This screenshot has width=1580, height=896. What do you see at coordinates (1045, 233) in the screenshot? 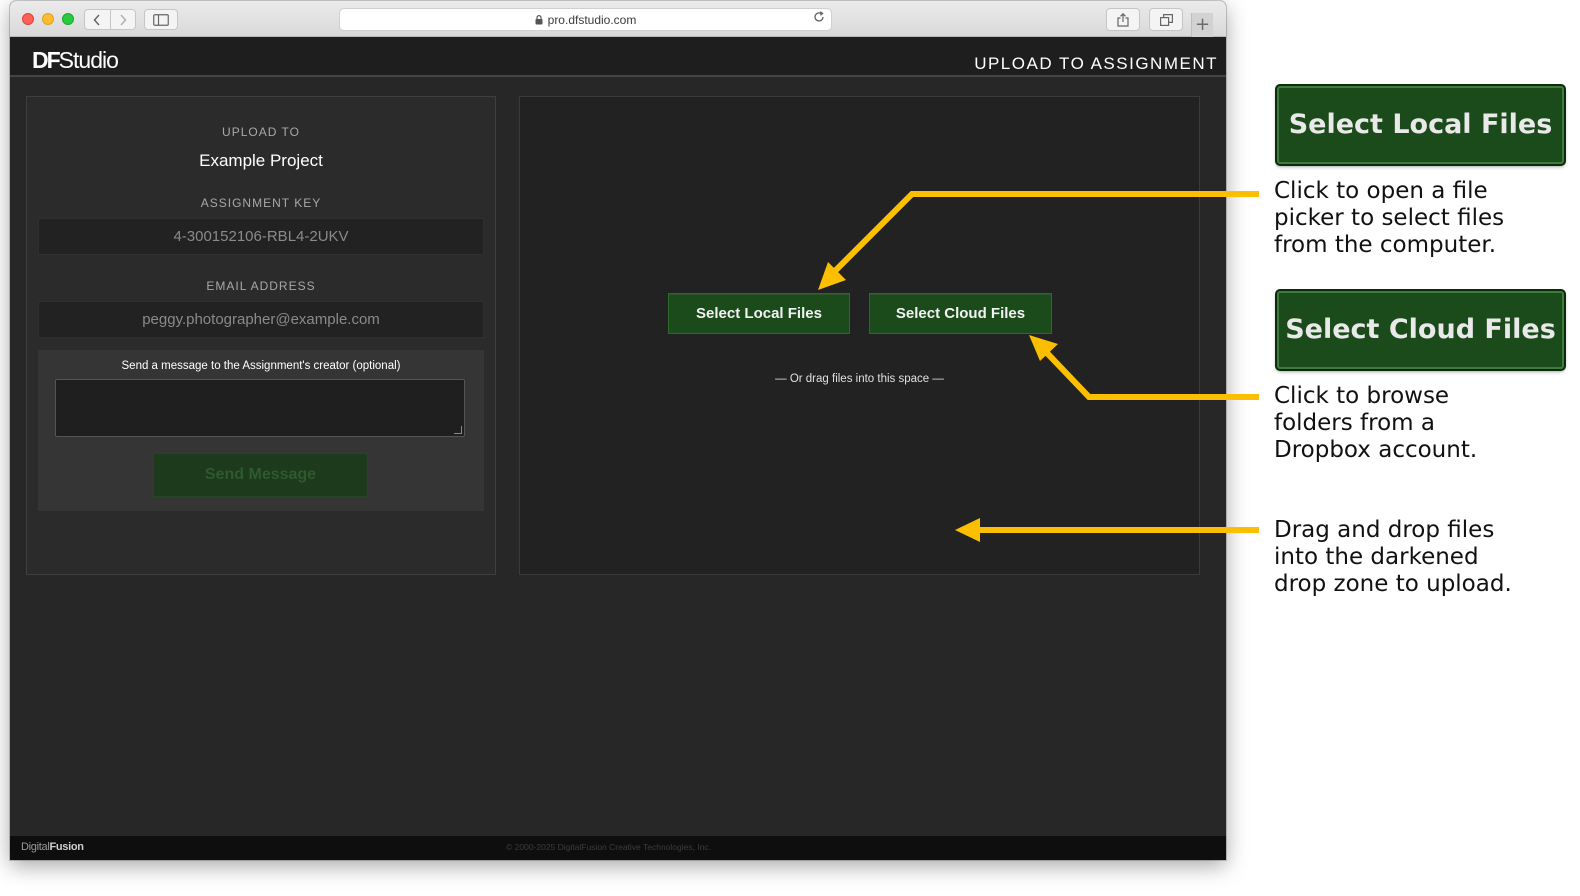
I see `arrow-to-local-button` at bounding box center [1045, 233].